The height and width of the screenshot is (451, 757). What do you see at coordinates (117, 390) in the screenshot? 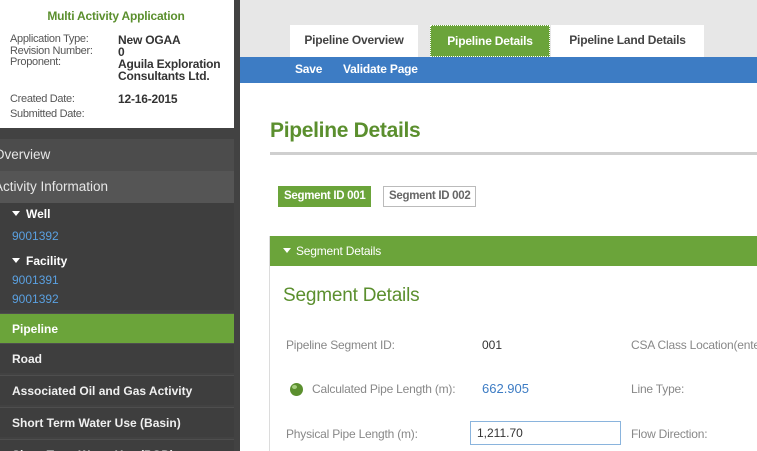
I see `nav-associated-oil-gas-activity: Associated Oil and Gas Activity` at bounding box center [117, 390].